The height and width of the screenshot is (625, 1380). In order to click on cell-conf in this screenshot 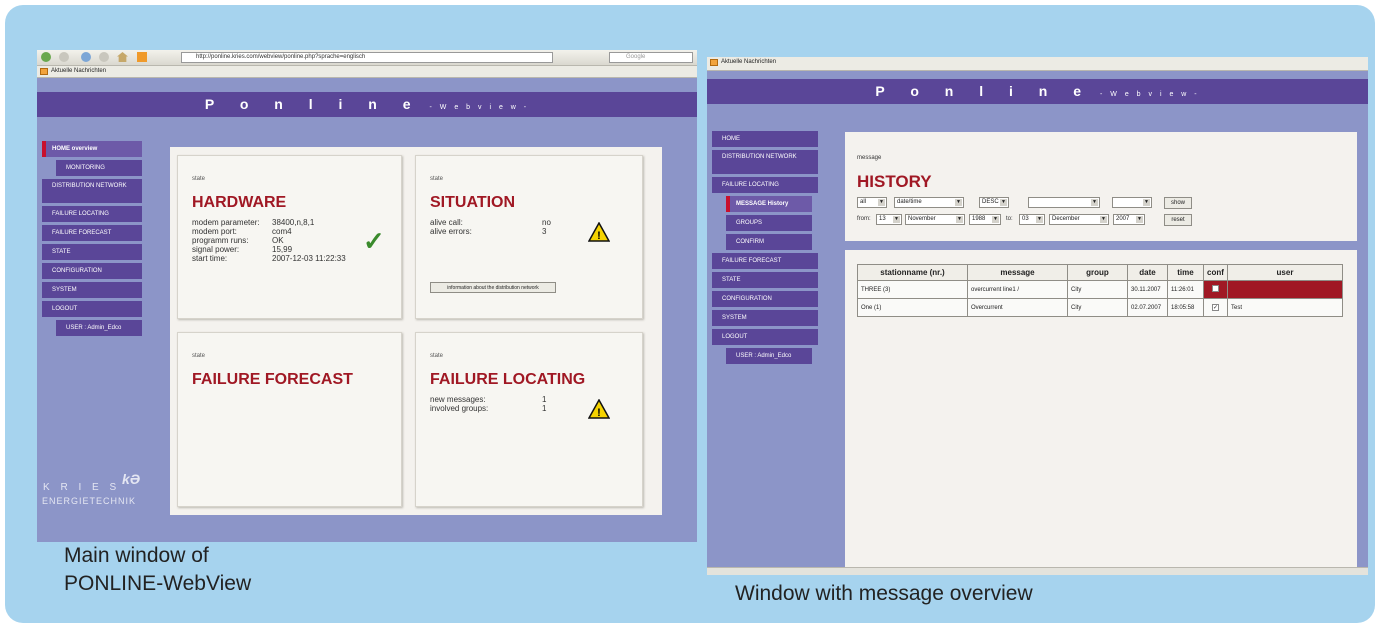, I will do `click(1215, 289)`.